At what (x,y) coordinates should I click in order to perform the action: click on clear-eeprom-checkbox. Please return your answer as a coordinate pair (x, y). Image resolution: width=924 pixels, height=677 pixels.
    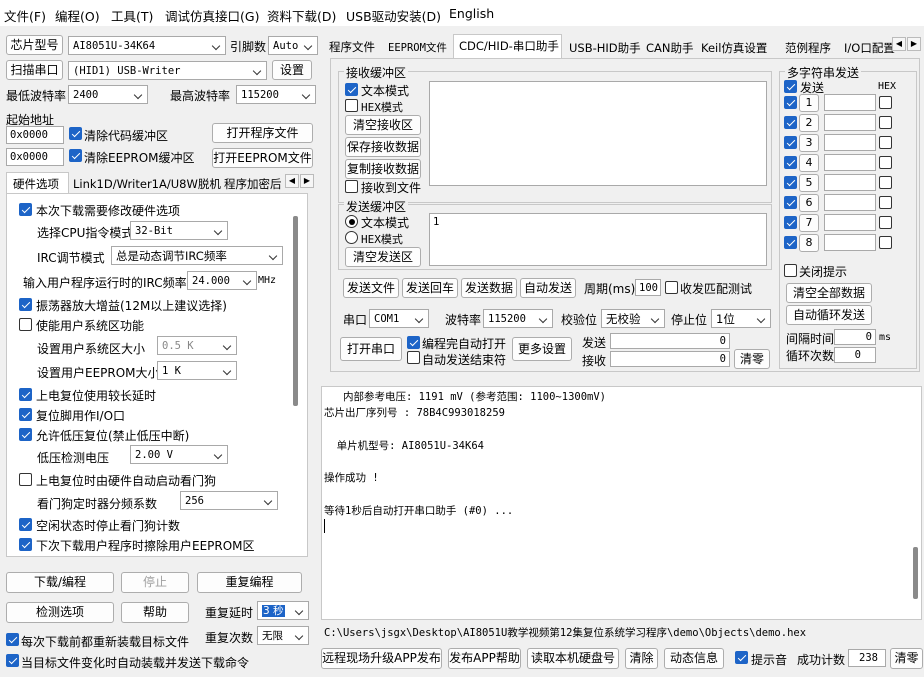
    Looking at the image, I should click on (75, 155).